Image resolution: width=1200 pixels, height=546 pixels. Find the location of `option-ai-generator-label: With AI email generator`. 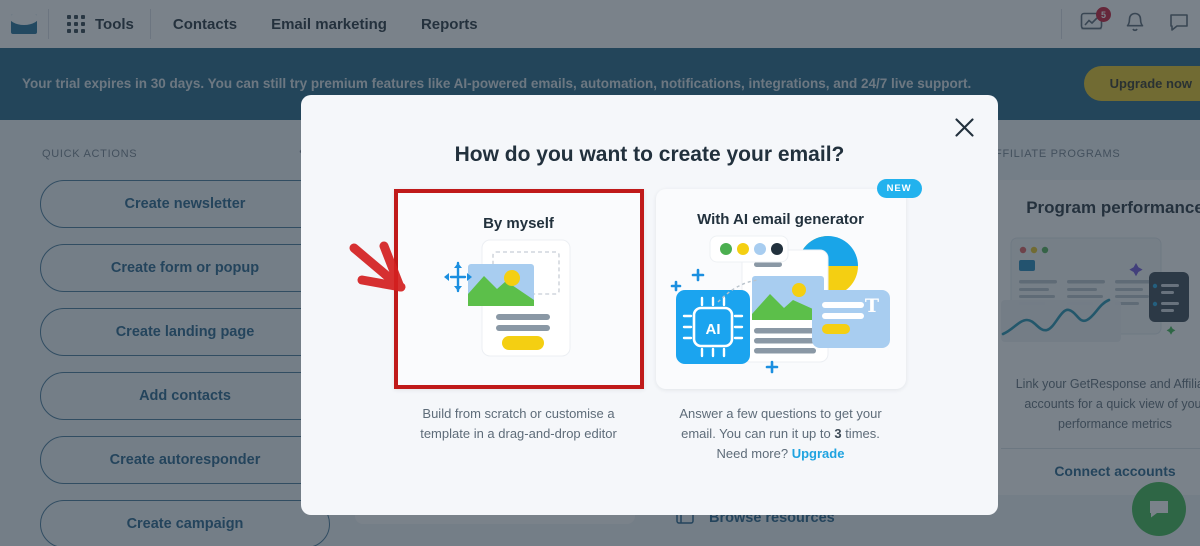

option-ai-generator-label: With AI email generator is located at coordinates (780, 219).